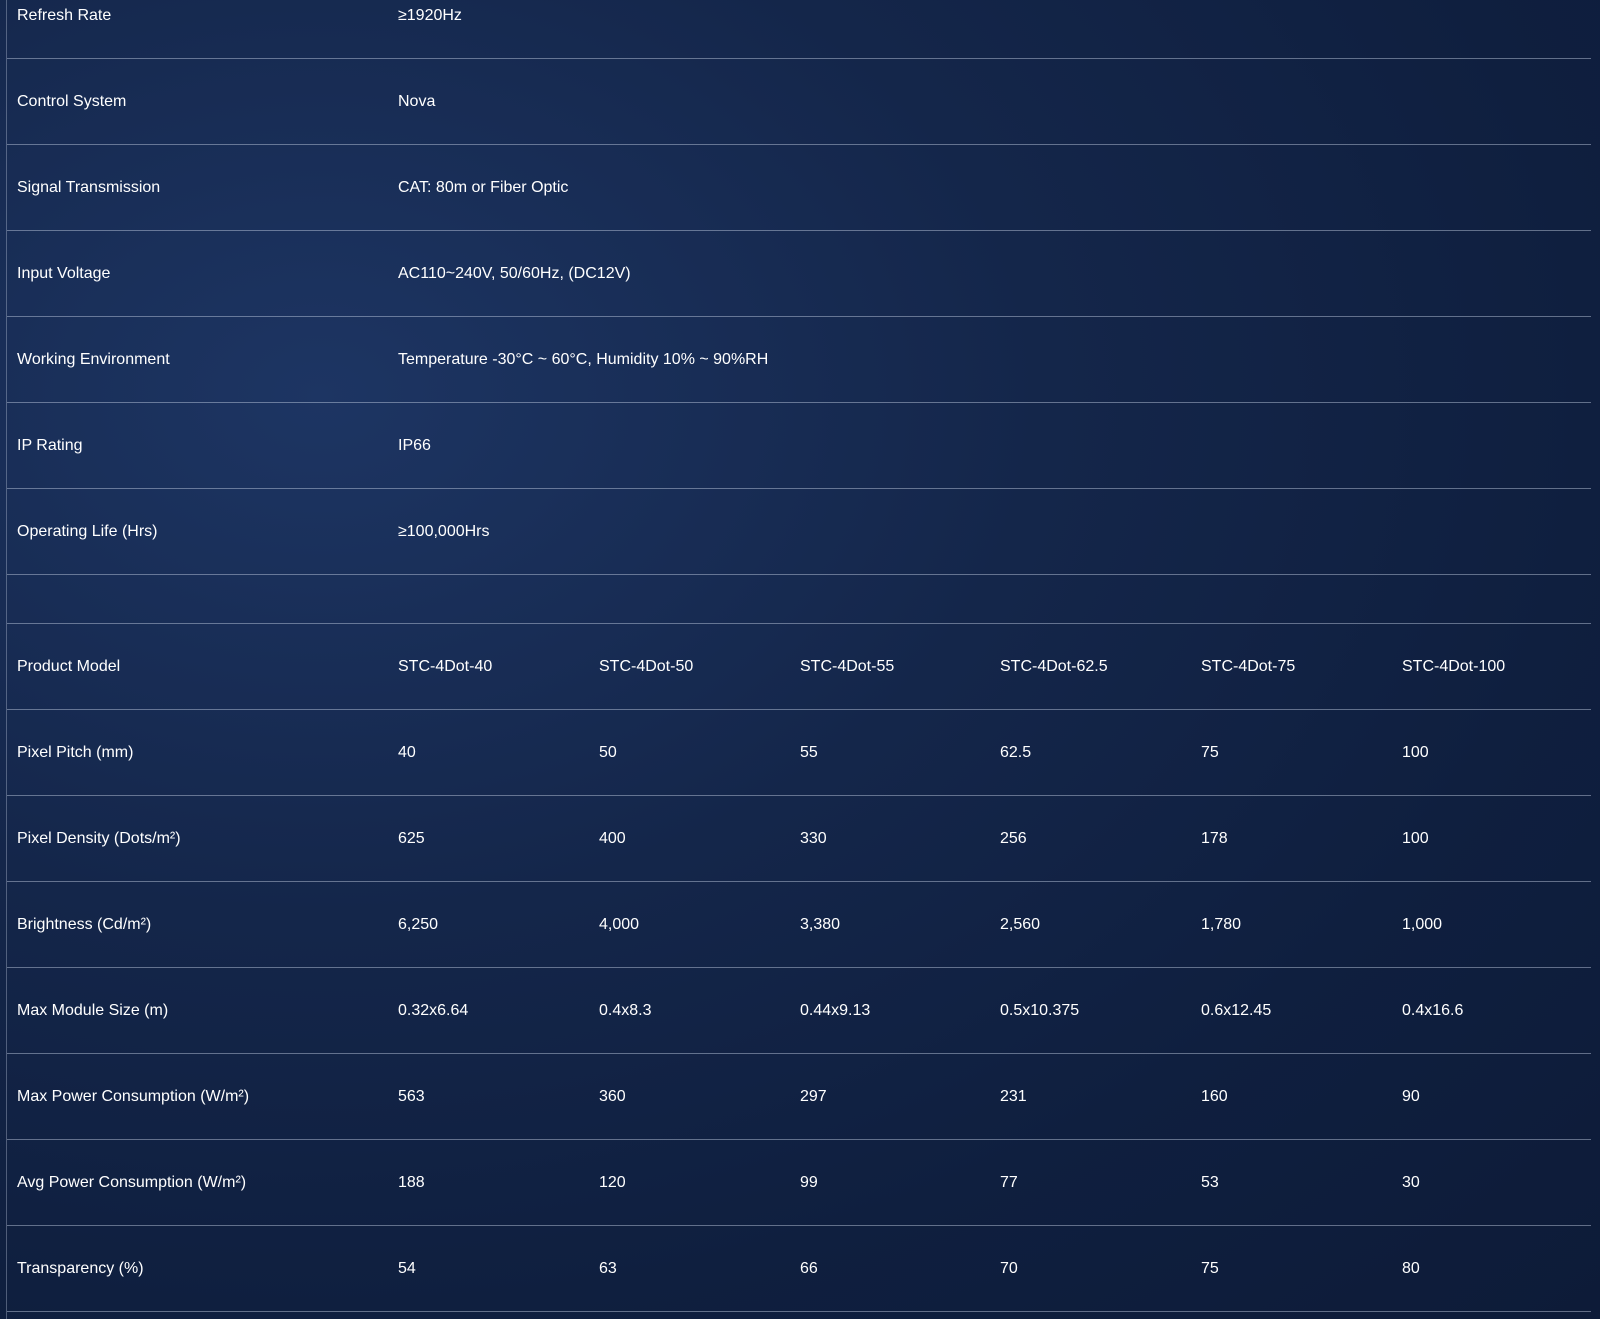 The width and height of the screenshot is (1600, 1319). Describe the element at coordinates (1040, 1010) in the screenshot. I see `table-cell: 0.5x10.375` at that location.